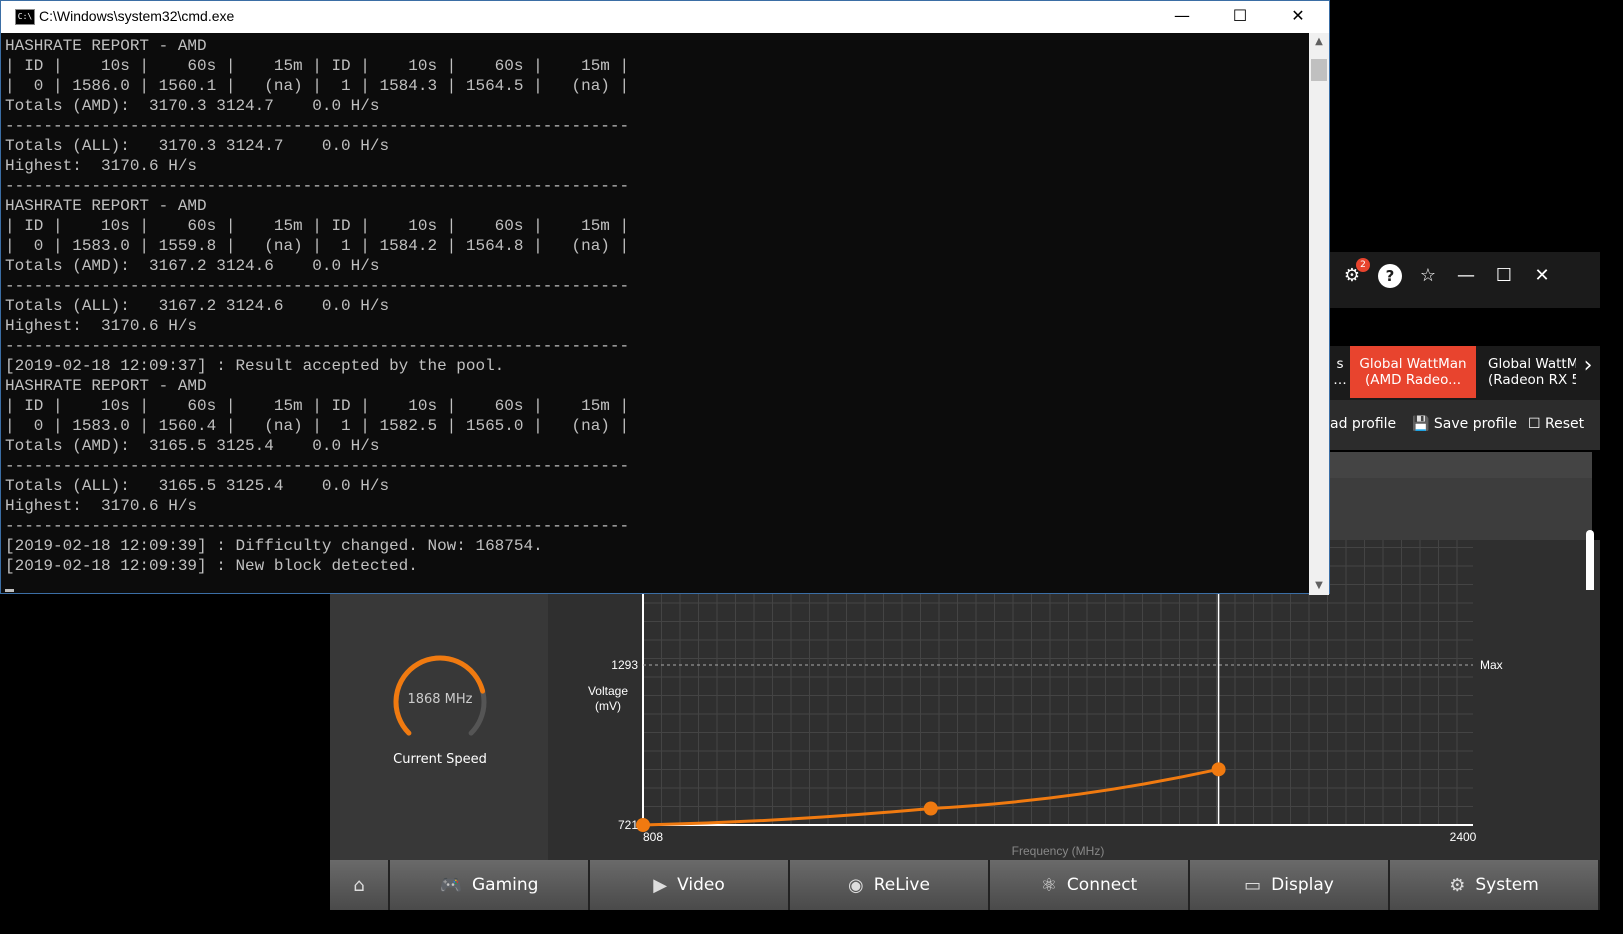 This screenshot has height=934, width=1623. Describe the element at coordinates (1319, 42) in the screenshot. I see `scroll-up-arrow-icon: ▲` at that location.